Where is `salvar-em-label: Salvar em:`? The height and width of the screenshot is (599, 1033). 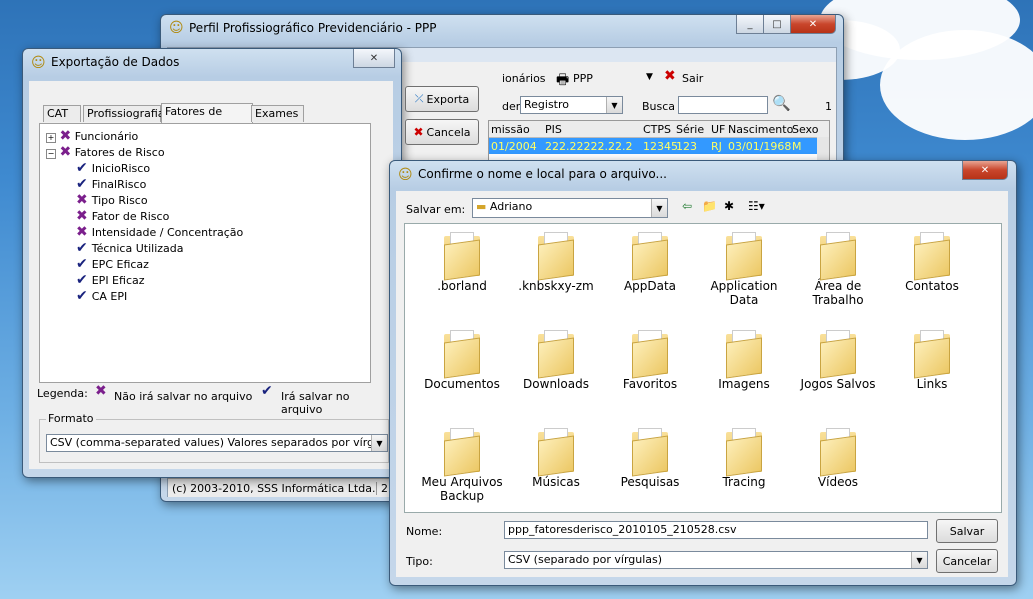 salvar-em-label: Salvar em: is located at coordinates (436, 209).